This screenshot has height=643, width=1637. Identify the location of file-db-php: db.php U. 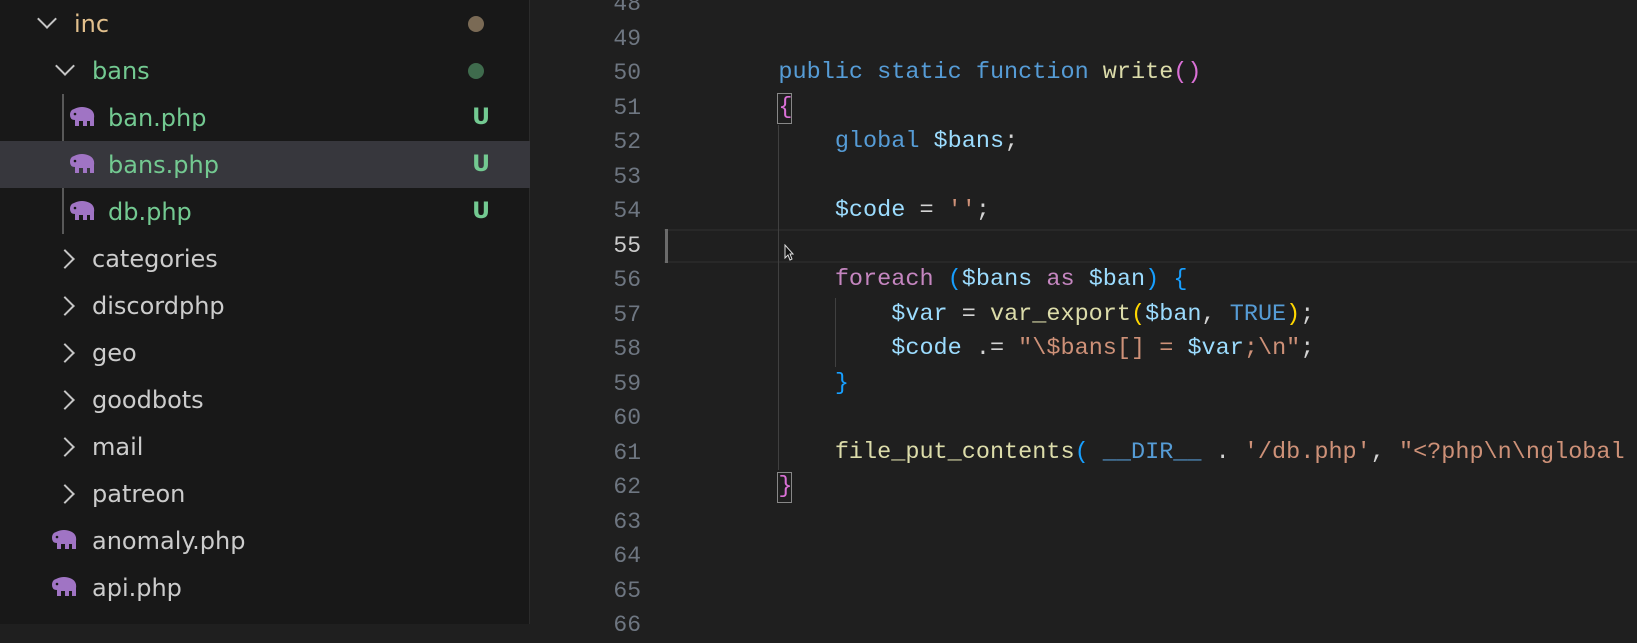
(265, 211).